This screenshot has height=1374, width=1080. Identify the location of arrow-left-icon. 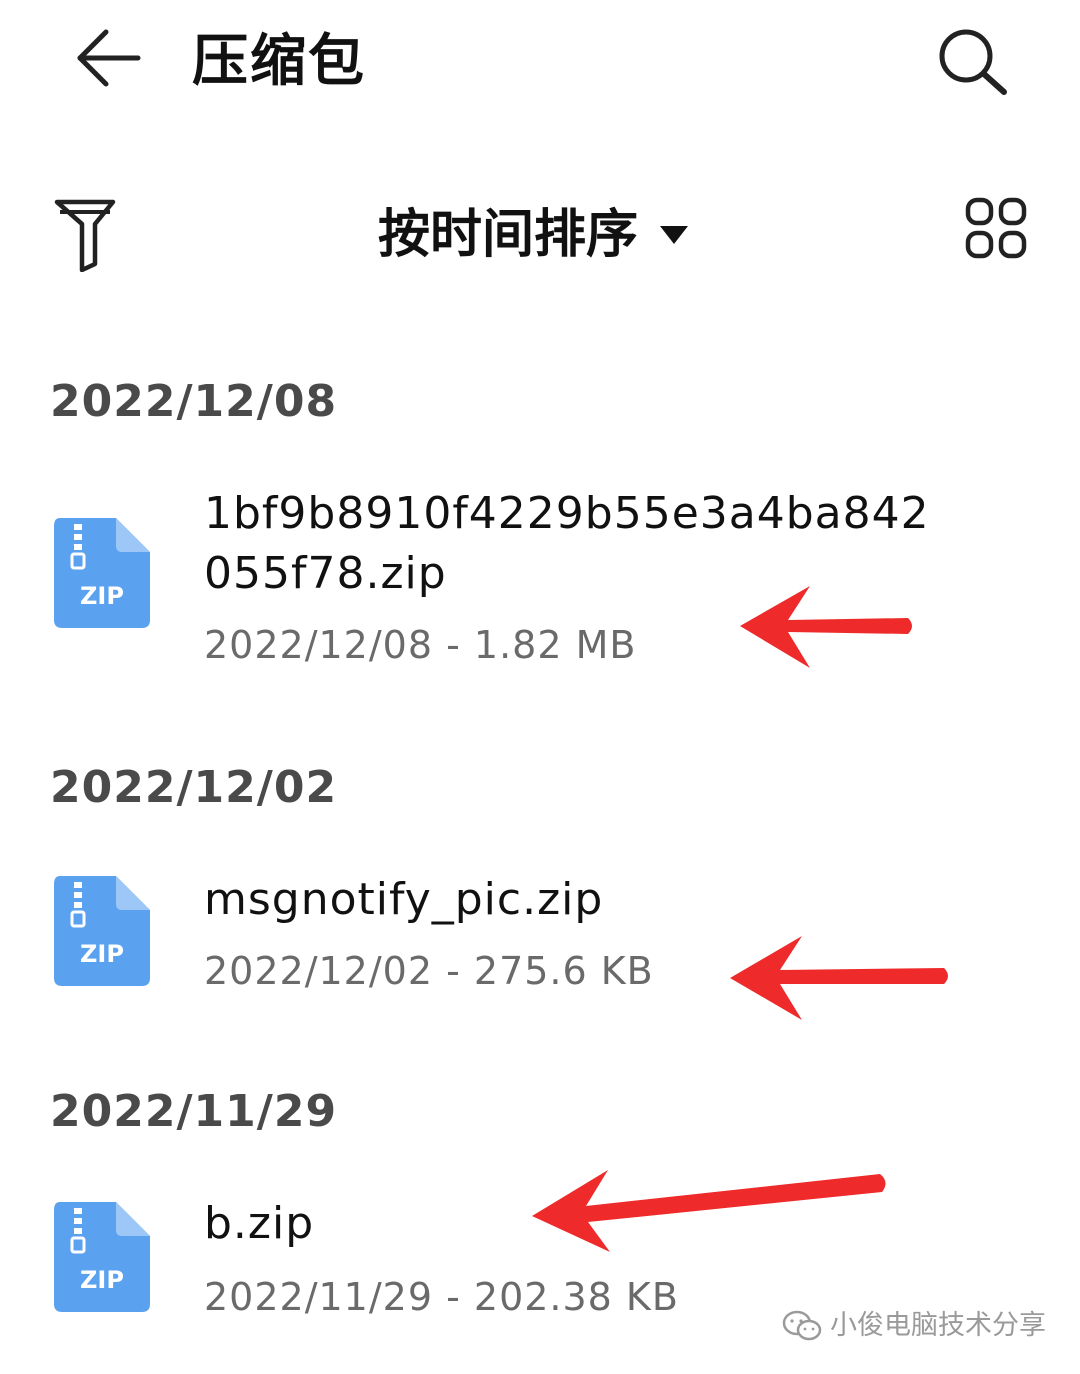
(109, 58).